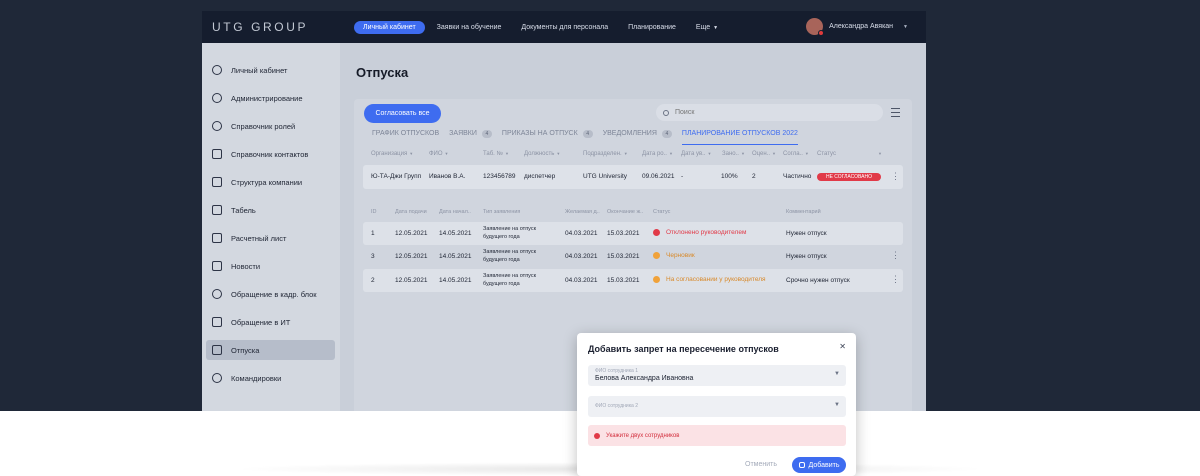  I want to click on tab-requests: ЗАЯВКИ 4, so click(470, 136).